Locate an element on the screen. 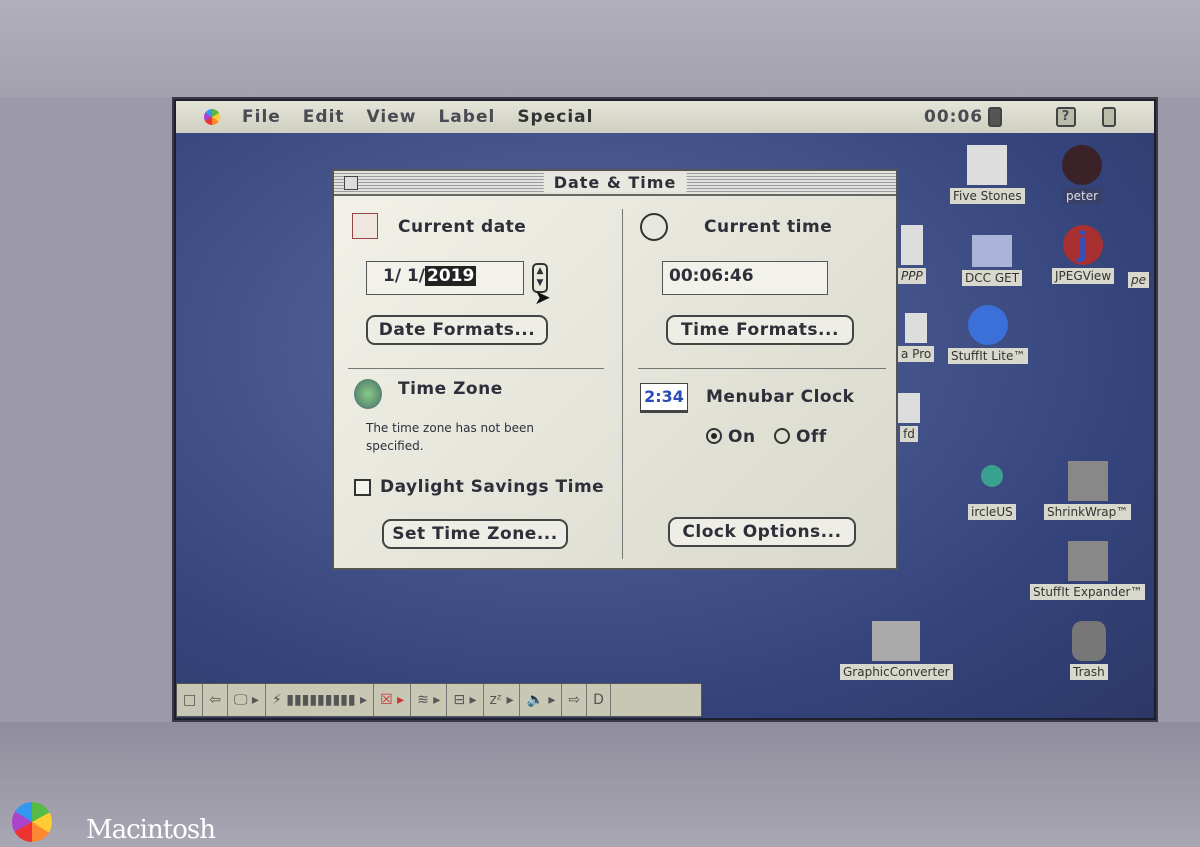 The width and height of the screenshot is (1200, 847). menu-file: File is located at coordinates (261, 117).